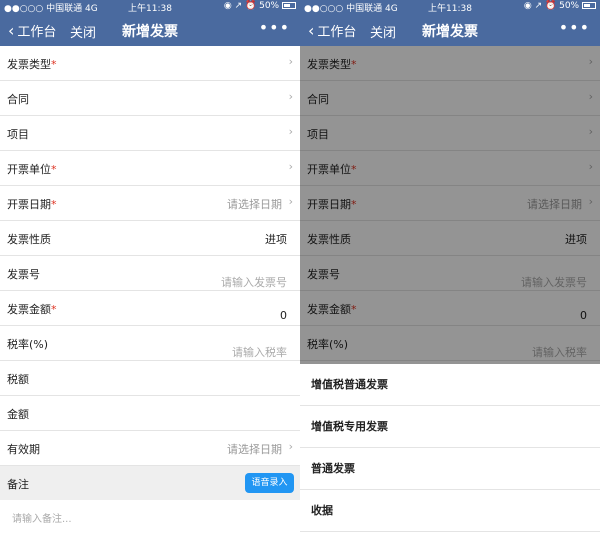 The image size is (600, 533). Describe the element at coordinates (150, 133) in the screenshot. I see `form-row-project: 项目 ›` at that location.